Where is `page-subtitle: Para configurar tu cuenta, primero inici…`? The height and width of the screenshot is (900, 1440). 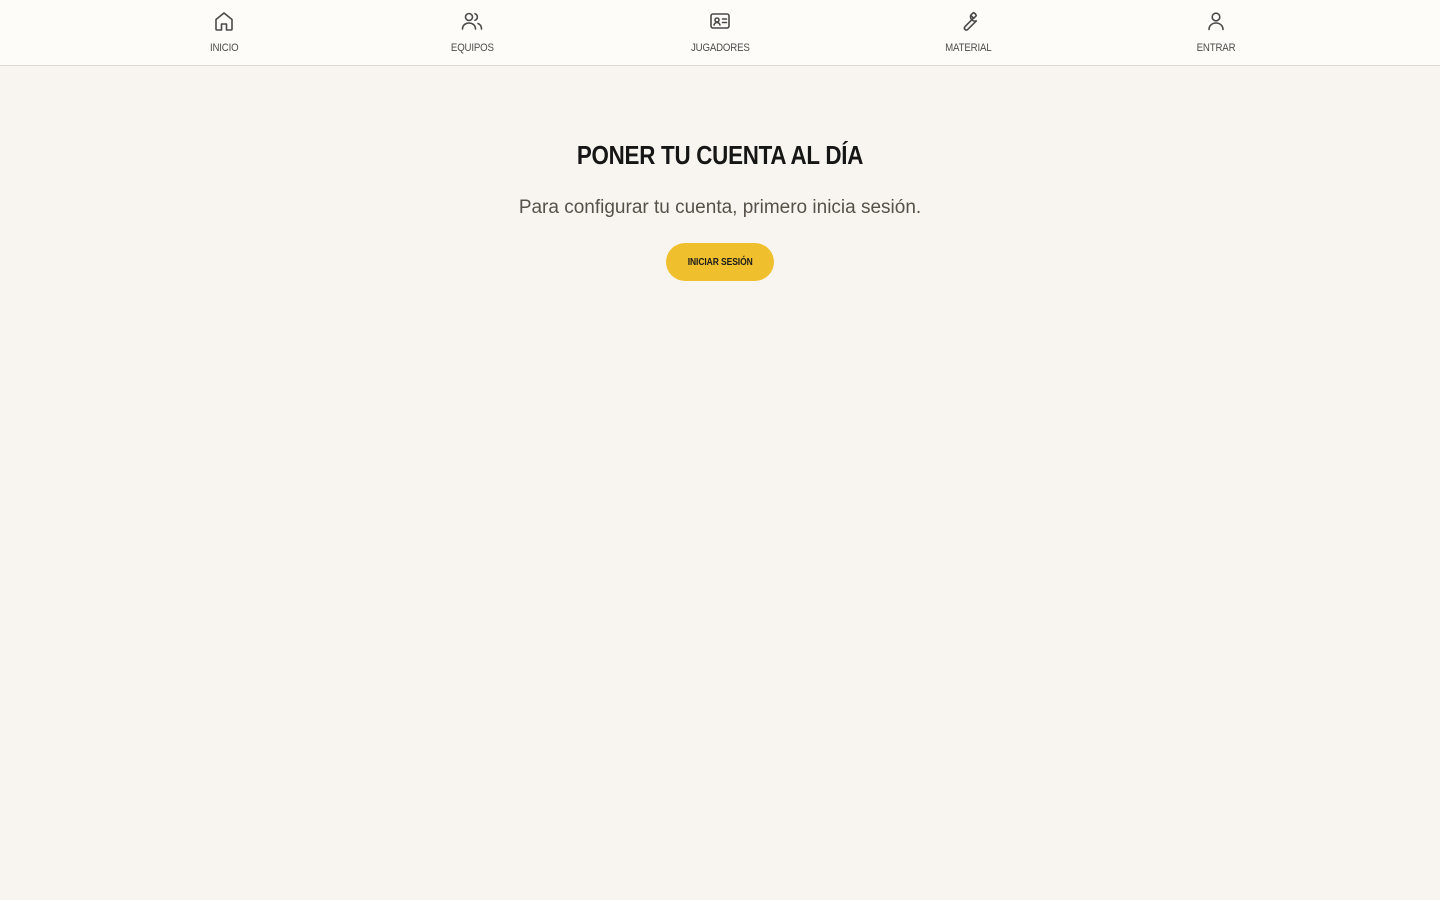 page-subtitle: Para configurar tu cuenta, primero inici… is located at coordinates (720, 207).